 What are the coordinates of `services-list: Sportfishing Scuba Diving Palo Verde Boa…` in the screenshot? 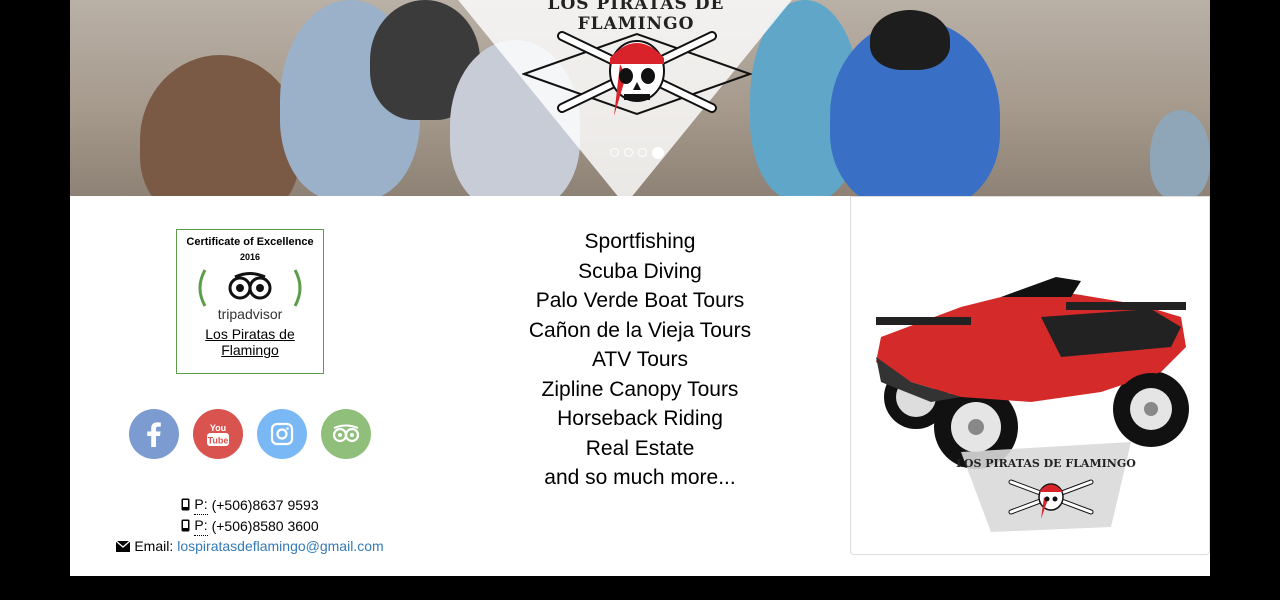 It's located at (640, 360).